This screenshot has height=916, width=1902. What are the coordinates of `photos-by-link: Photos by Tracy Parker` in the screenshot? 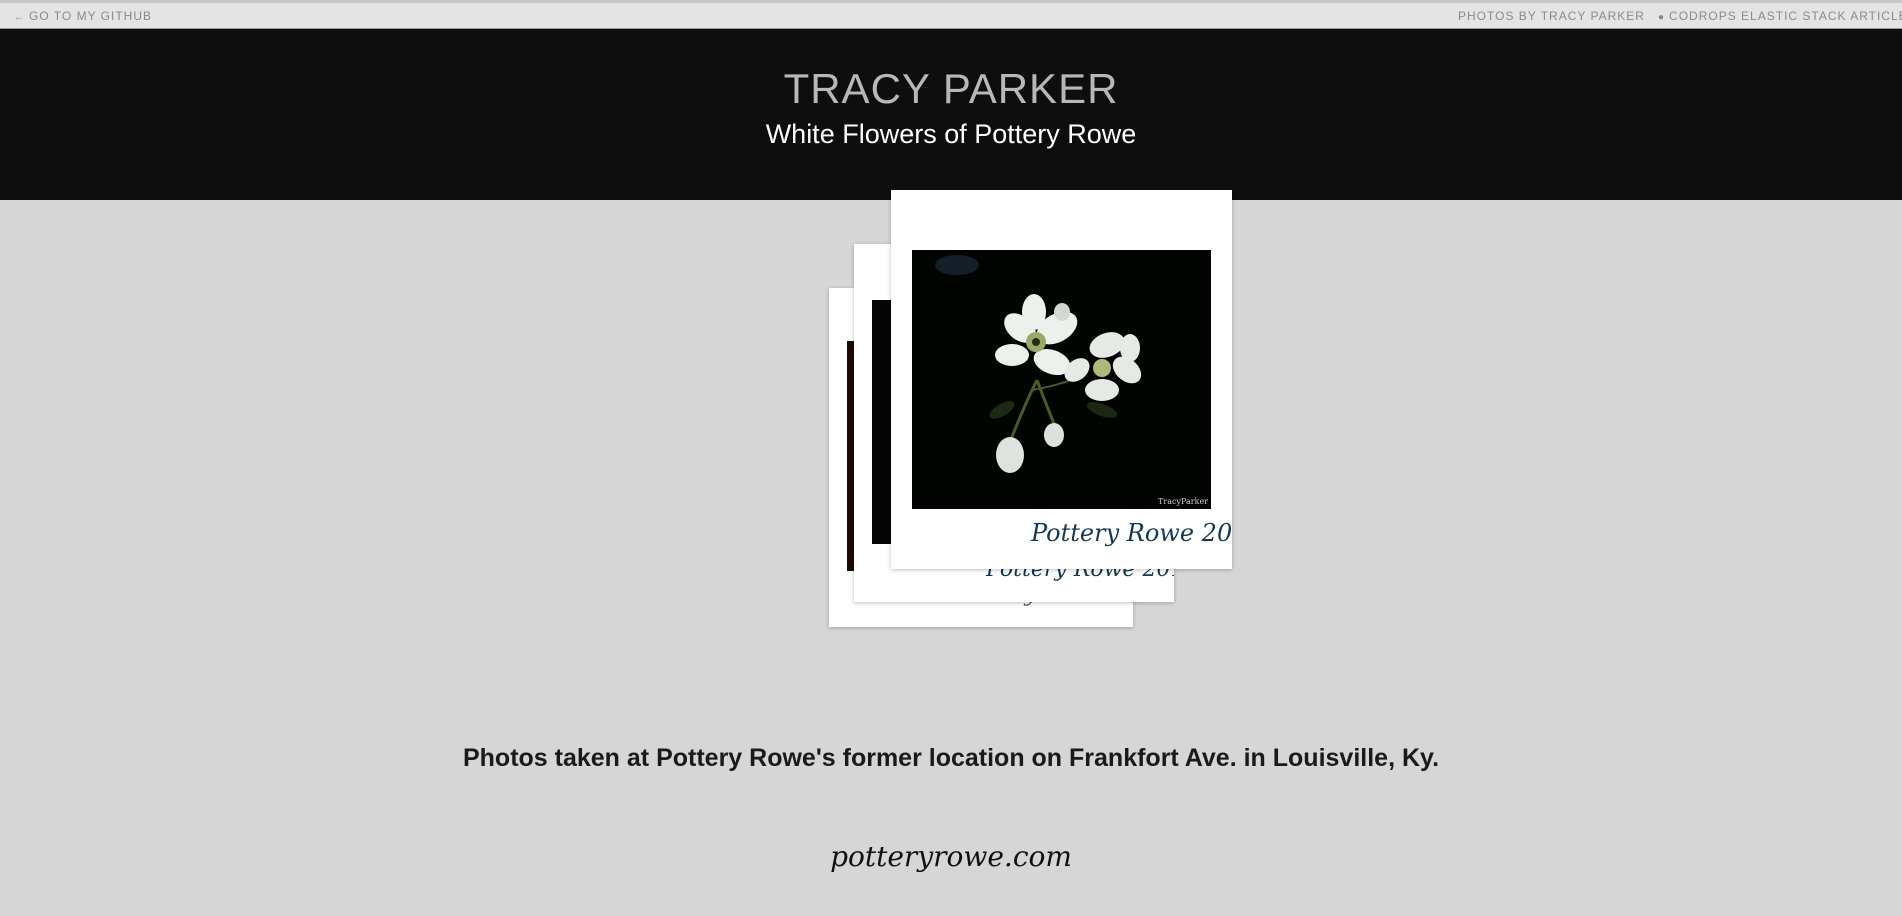 It's located at (1551, 16).